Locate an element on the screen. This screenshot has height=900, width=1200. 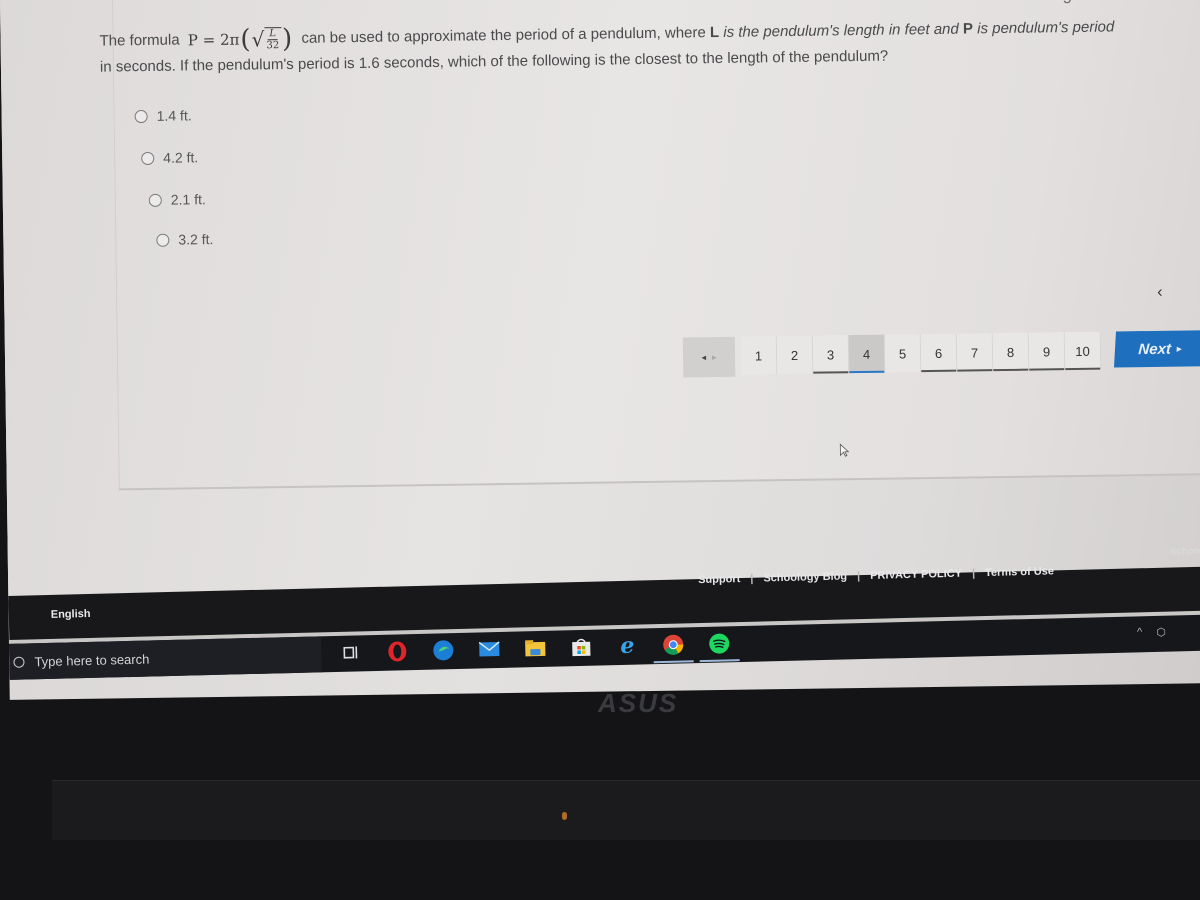
tray-chevron-icon: ^ is located at coordinates (1139, 632).